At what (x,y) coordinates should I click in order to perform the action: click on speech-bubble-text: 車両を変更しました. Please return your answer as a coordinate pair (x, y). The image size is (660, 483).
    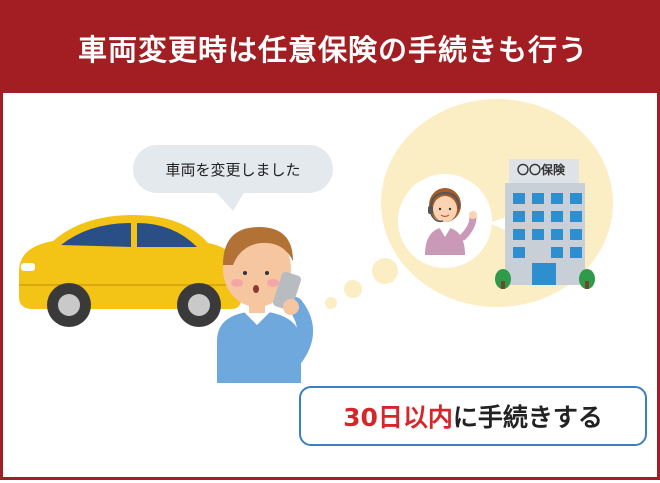
    Looking at the image, I should click on (233, 169).